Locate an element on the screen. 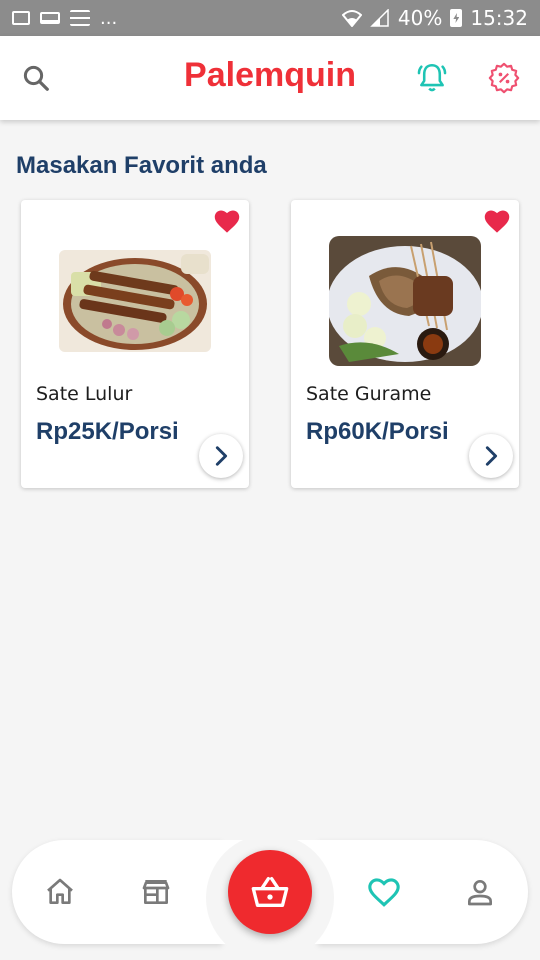 The height and width of the screenshot is (960, 540). discount-icon is located at coordinates (504, 78).